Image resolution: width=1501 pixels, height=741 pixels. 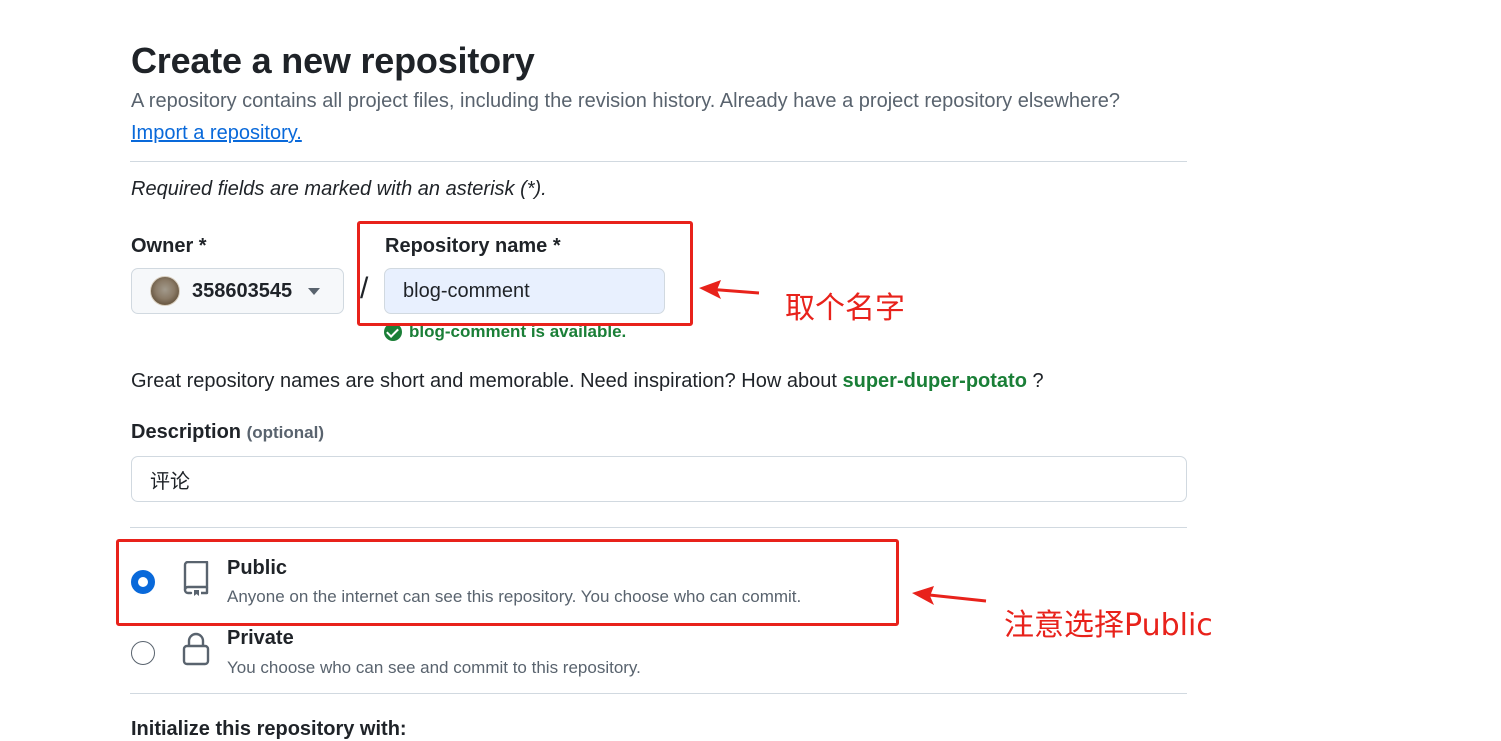 I want to click on owner-value: 358603545, so click(x=242, y=290).